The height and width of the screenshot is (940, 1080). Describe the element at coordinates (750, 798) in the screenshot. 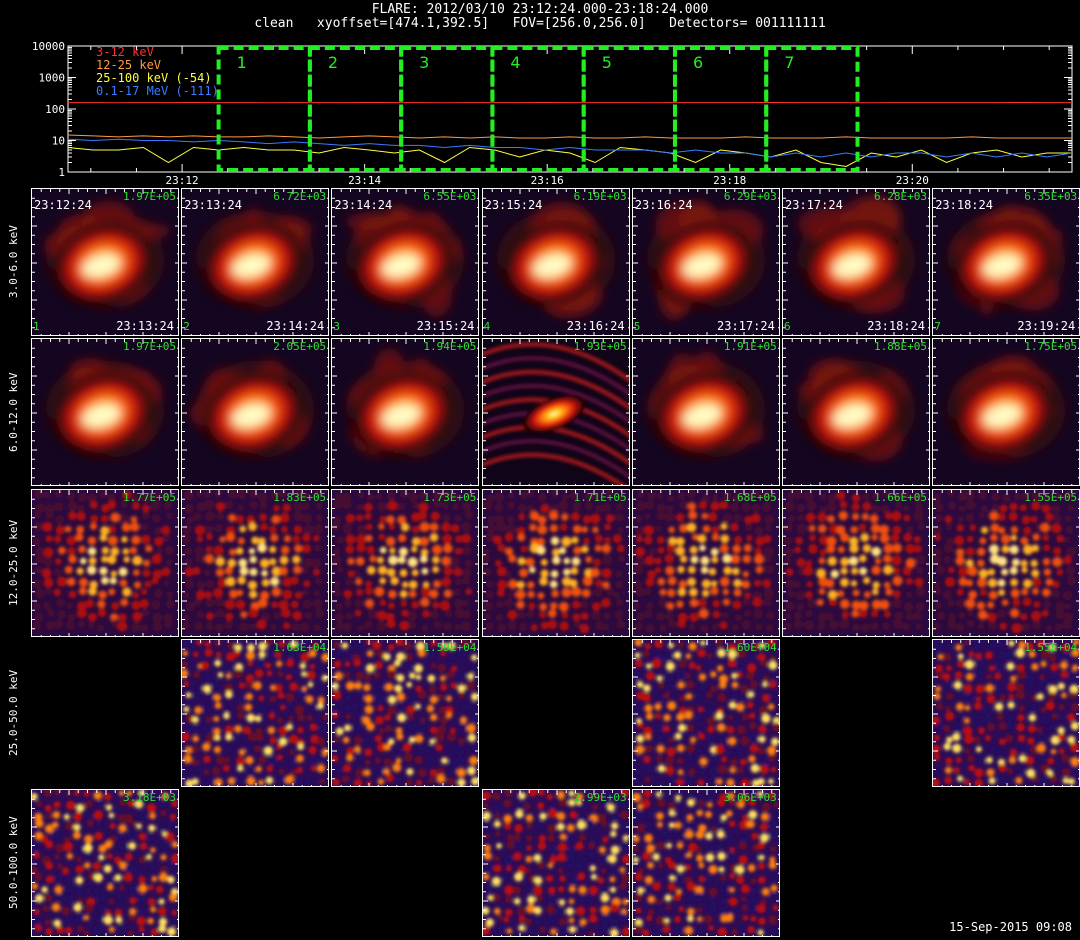

I see `peak-flux-label: 3.06E+03` at that location.